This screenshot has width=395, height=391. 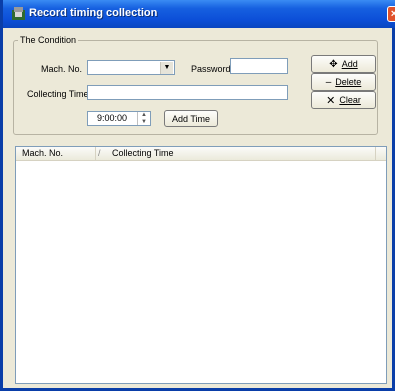 I want to click on add-time-button: Add Time, so click(x=191, y=118).